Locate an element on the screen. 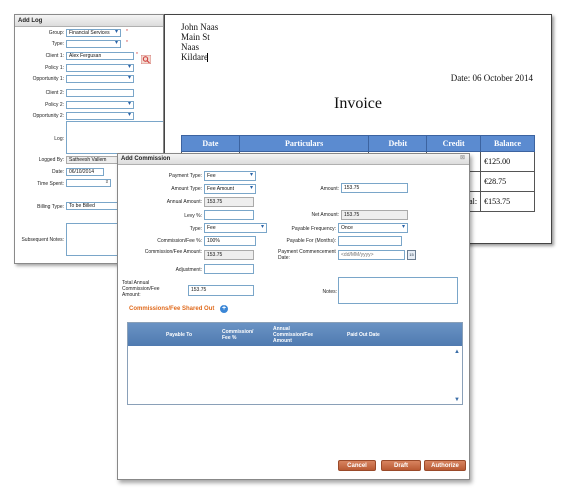 The image size is (562, 500). cancel-button: Cancel is located at coordinates (357, 465).